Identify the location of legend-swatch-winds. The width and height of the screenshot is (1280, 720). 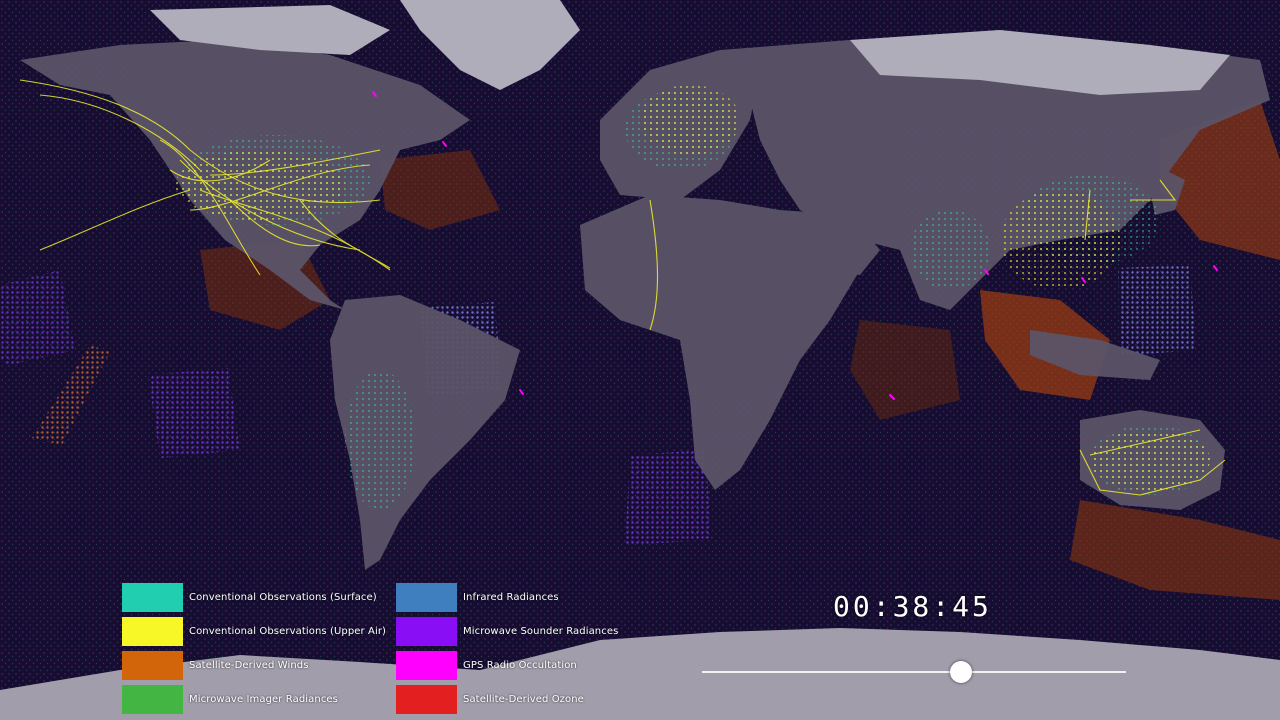
(152, 665).